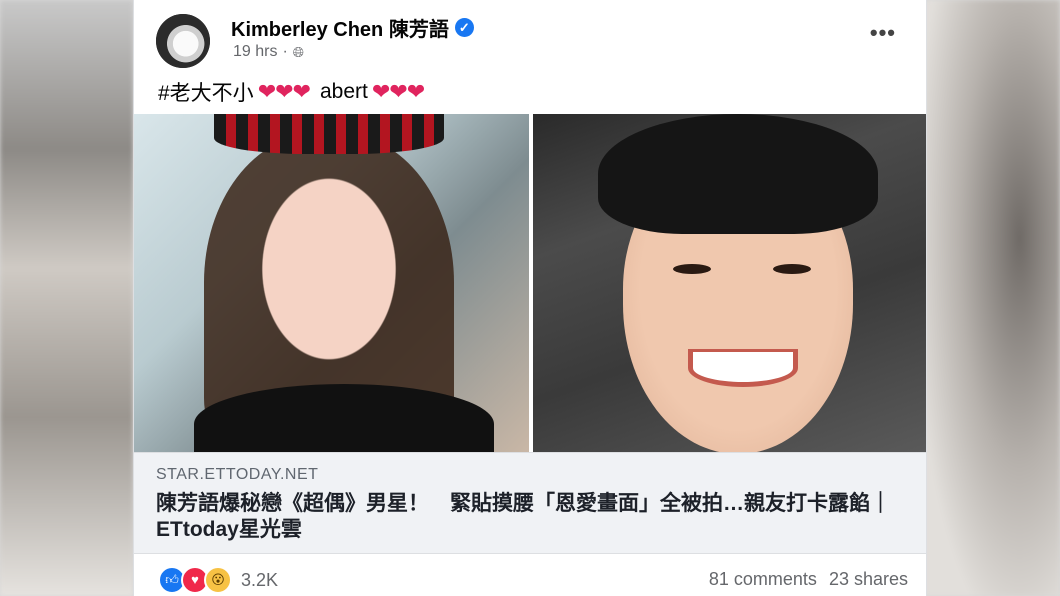 The image size is (1060, 596). Describe the element at coordinates (259, 580) in the screenshot. I see `reaction-count: 3.2K` at that location.